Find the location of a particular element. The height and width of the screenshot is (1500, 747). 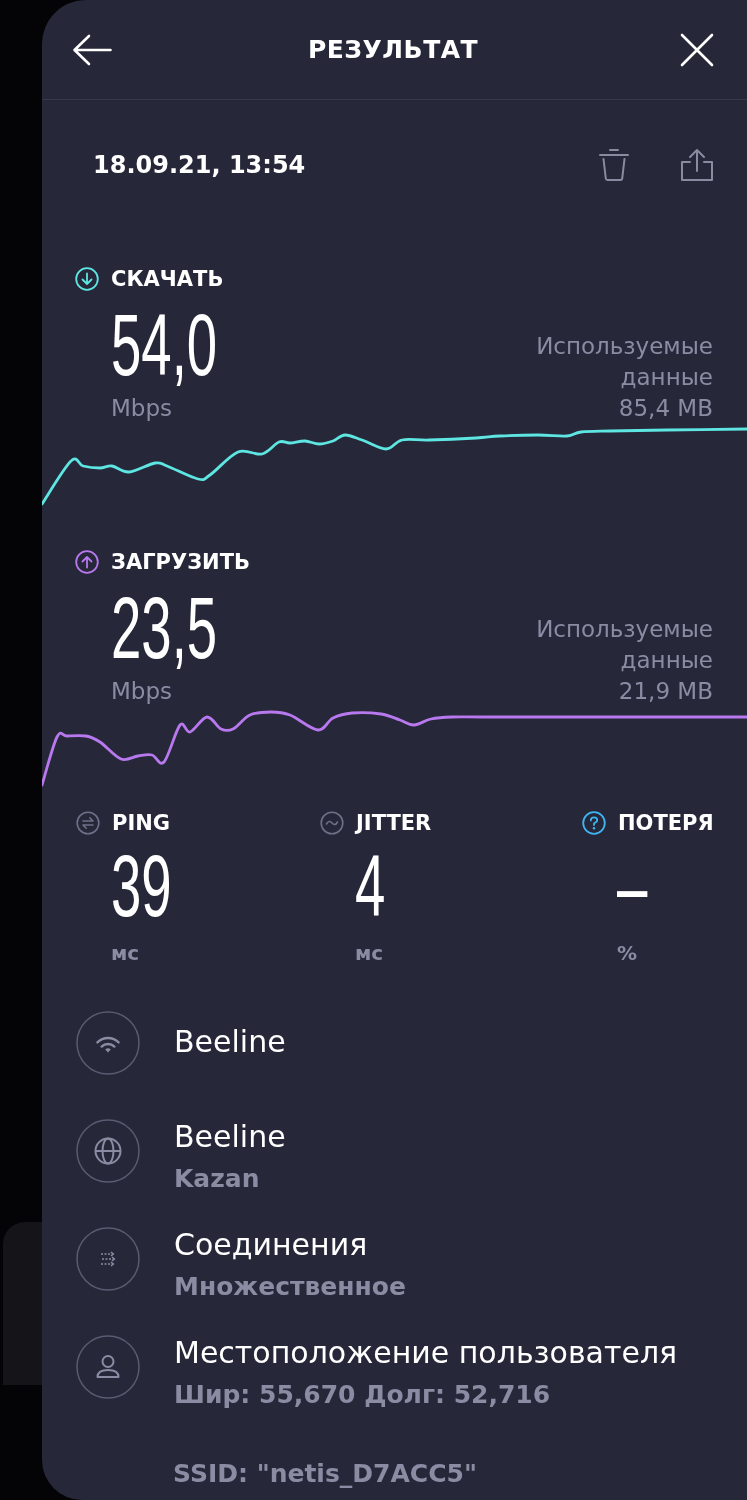

dashed-arrows-icon is located at coordinates (108, 1259).